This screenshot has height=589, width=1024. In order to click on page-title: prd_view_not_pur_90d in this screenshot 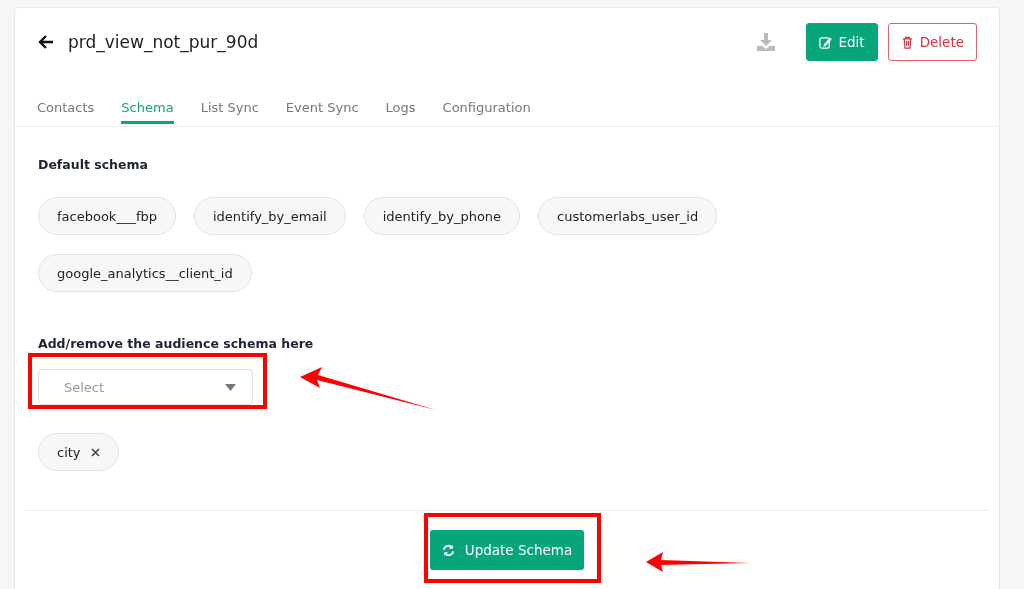, I will do `click(164, 42)`.